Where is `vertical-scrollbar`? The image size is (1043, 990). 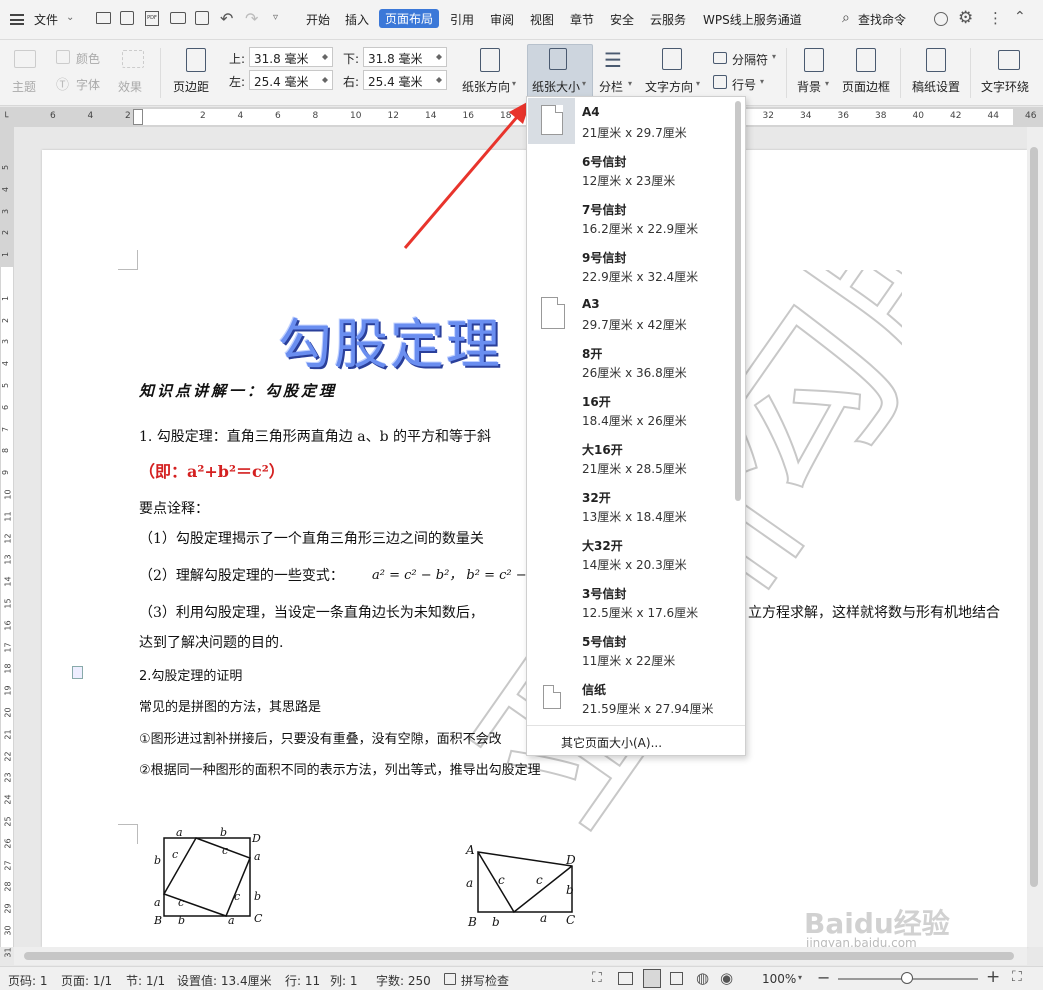 vertical-scrollbar is located at coordinates (1035, 537).